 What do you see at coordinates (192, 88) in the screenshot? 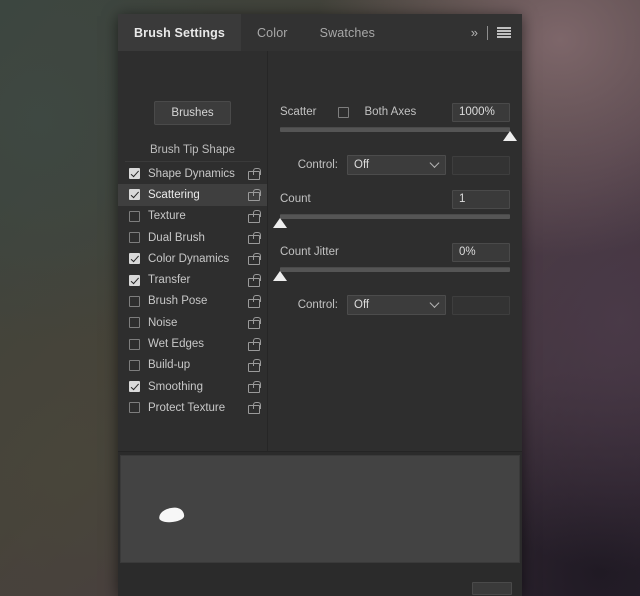
I see `brushes-button-wrap: Brushes` at bounding box center [192, 88].